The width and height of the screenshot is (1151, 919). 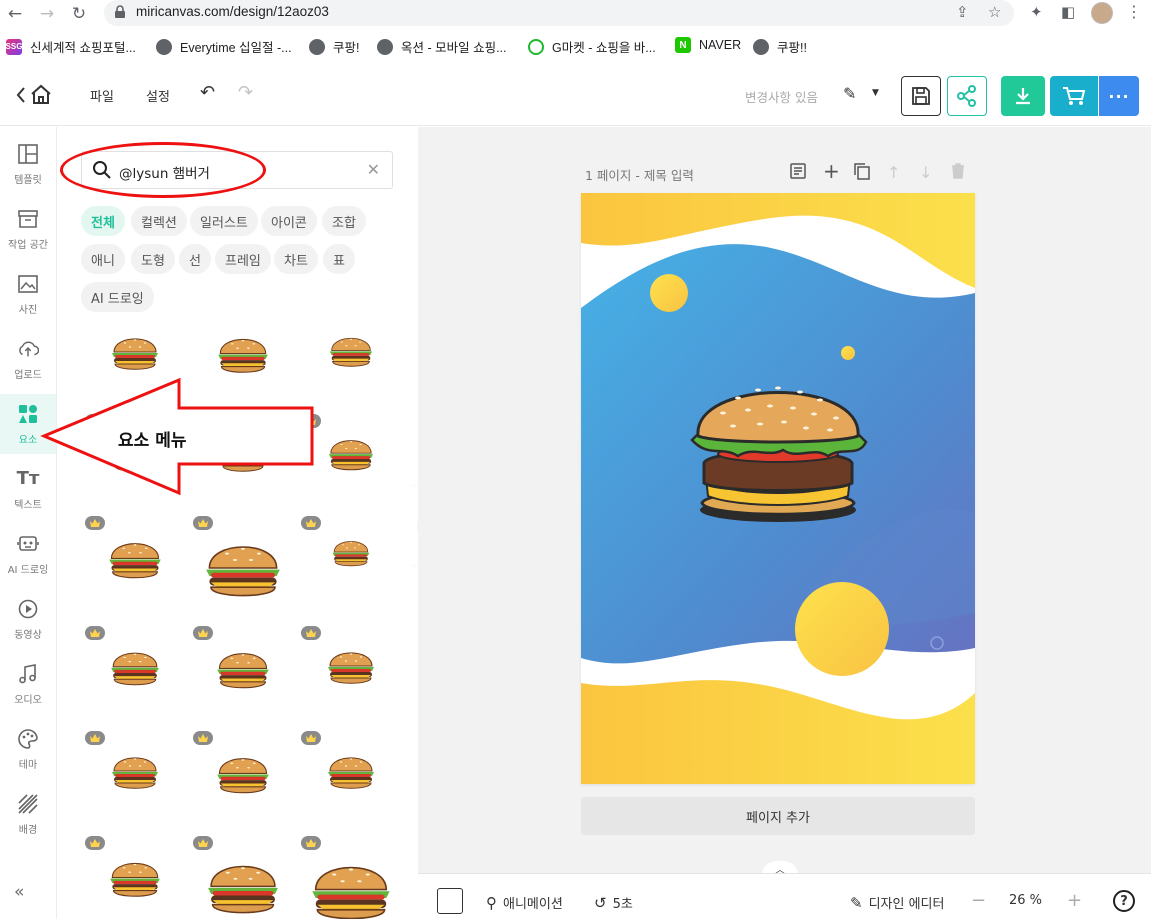 I want to click on design-editor-button: ✎ 디자인 에디터, so click(x=897, y=903).